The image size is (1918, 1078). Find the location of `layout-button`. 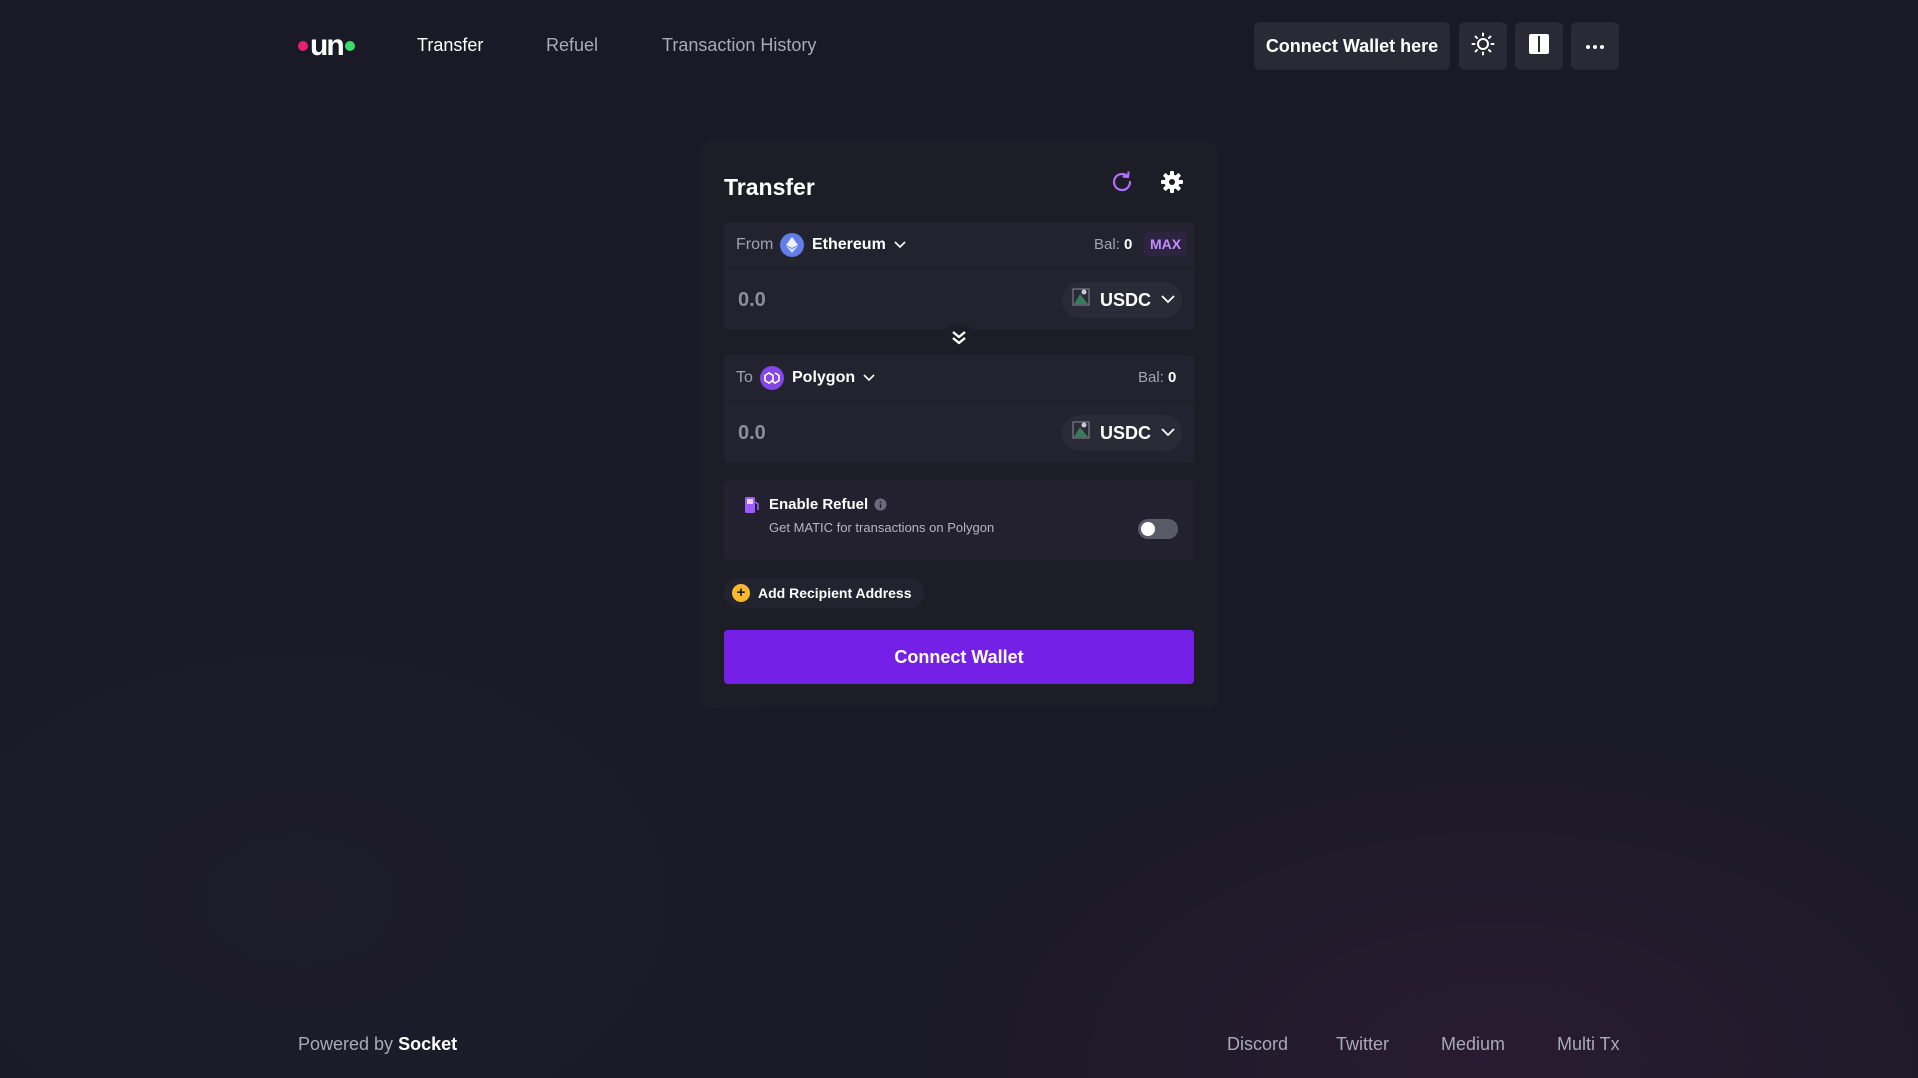

layout-button is located at coordinates (1539, 46).